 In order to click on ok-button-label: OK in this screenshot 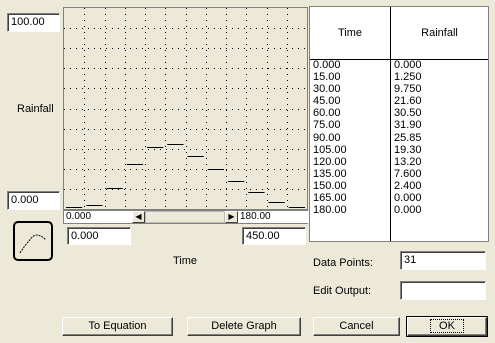, I will do `click(447, 326)`.